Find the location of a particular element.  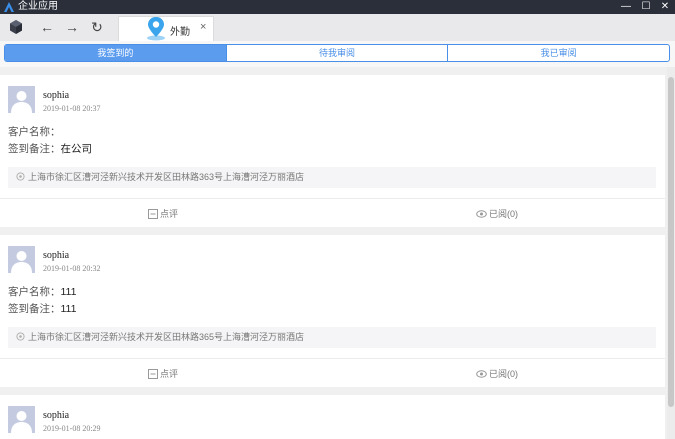

segment-bar: 我签到的 待我审阅 我已审阅 is located at coordinates (337, 54).